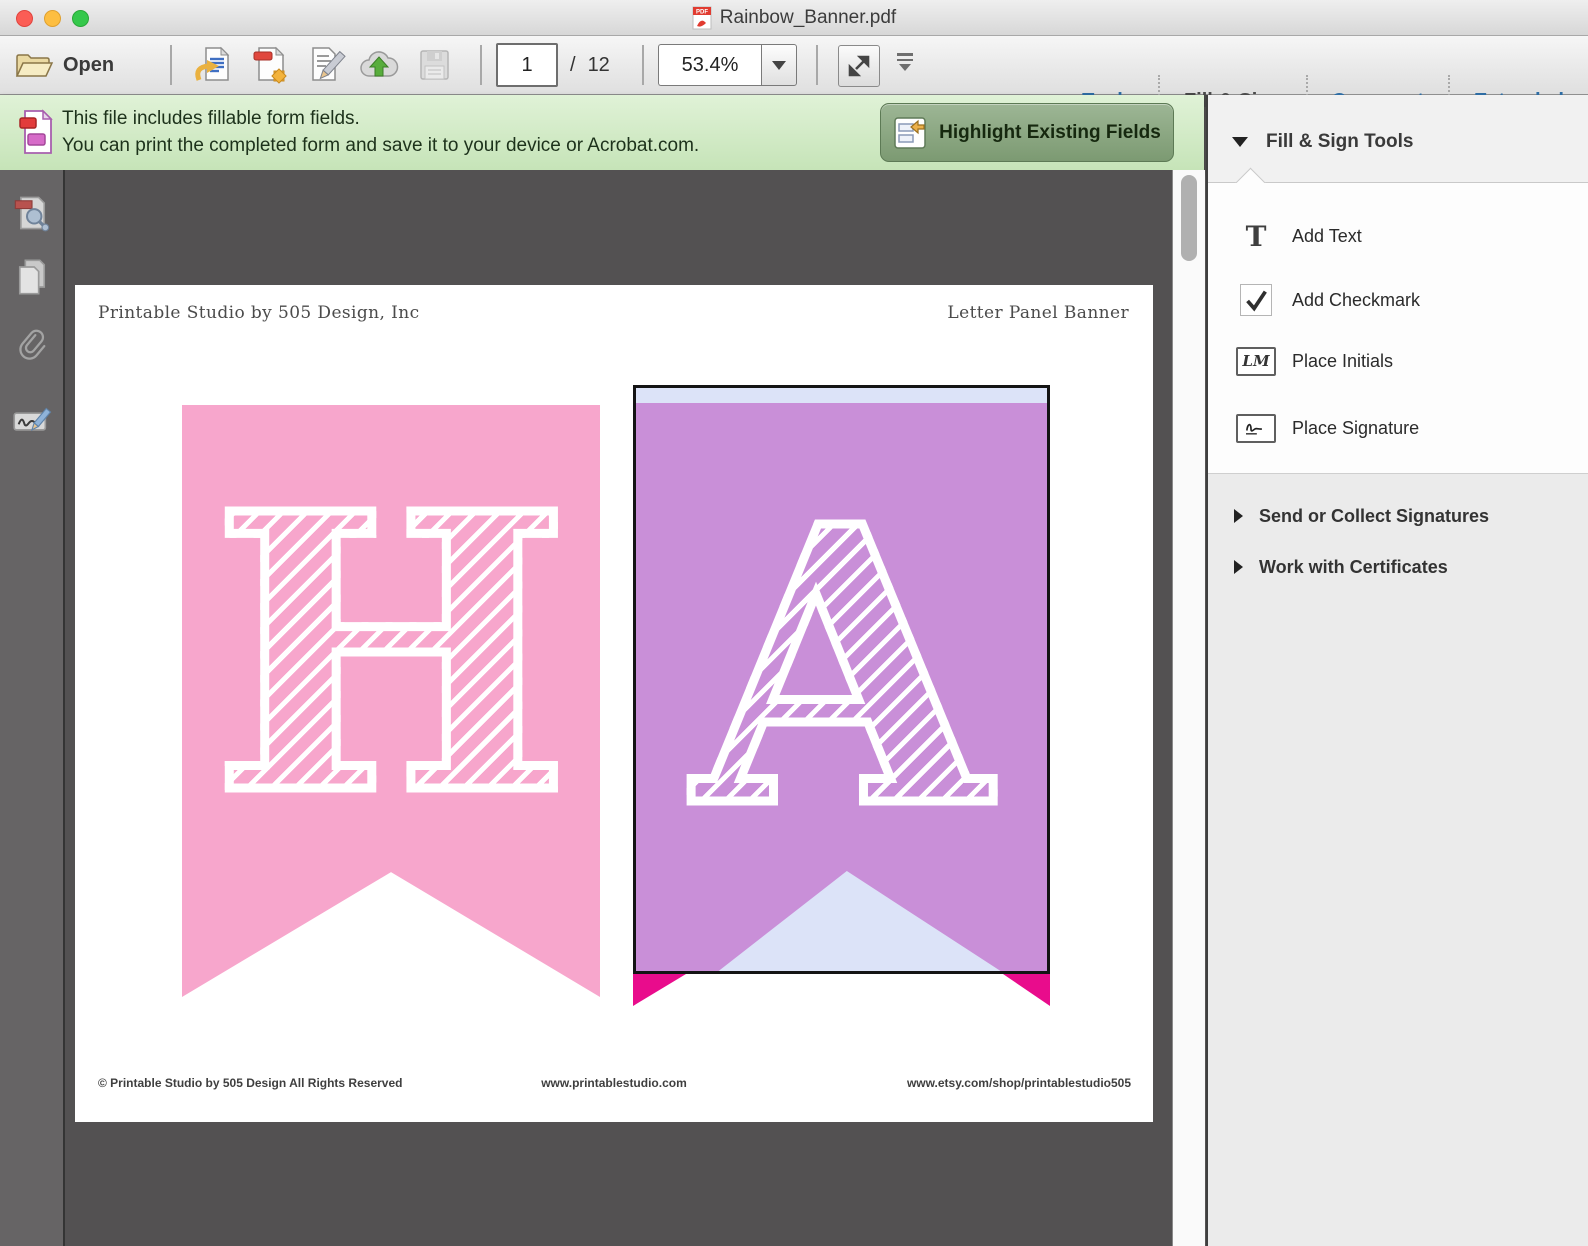 The width and height of the screenshot is (1588, 1246). I want to click on cloud-upload-icon, so click(379, 64).